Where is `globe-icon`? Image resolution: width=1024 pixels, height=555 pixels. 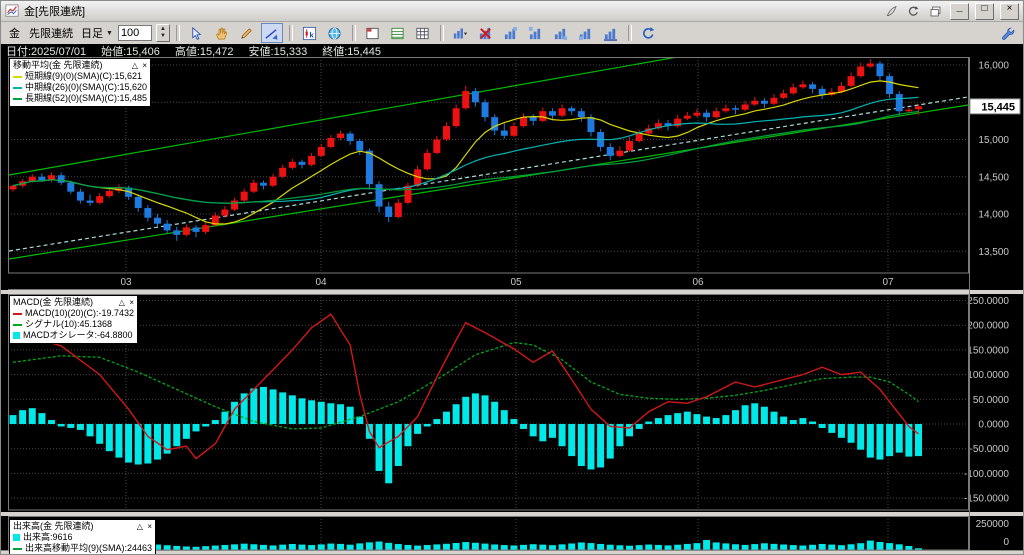 globe-icon is located at coordinates (335, 33).